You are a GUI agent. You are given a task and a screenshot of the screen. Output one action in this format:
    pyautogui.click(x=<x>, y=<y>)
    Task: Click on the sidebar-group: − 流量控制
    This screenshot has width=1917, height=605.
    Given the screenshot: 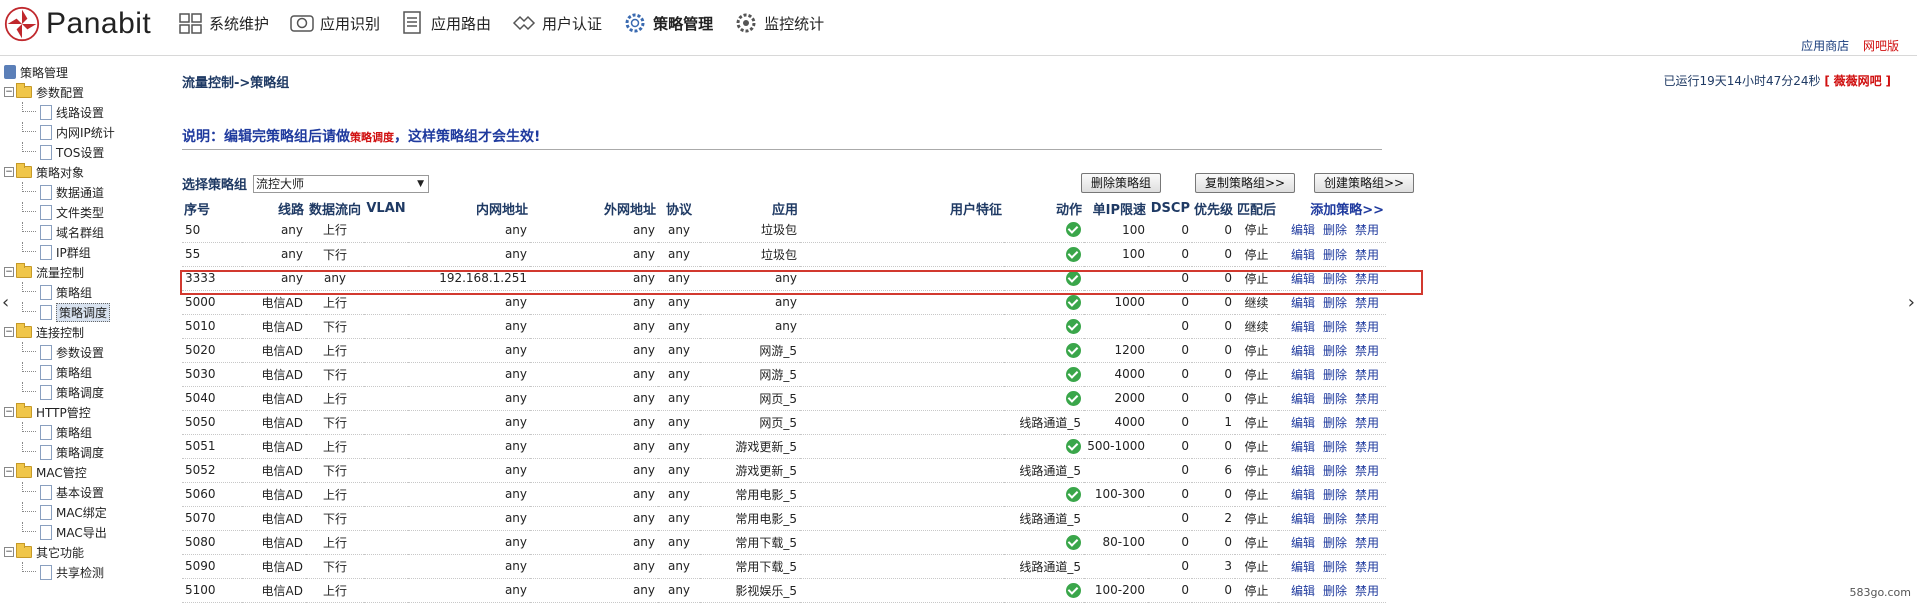 What is the action you would take?
    pyautogui.click(x=75, y=272)
    